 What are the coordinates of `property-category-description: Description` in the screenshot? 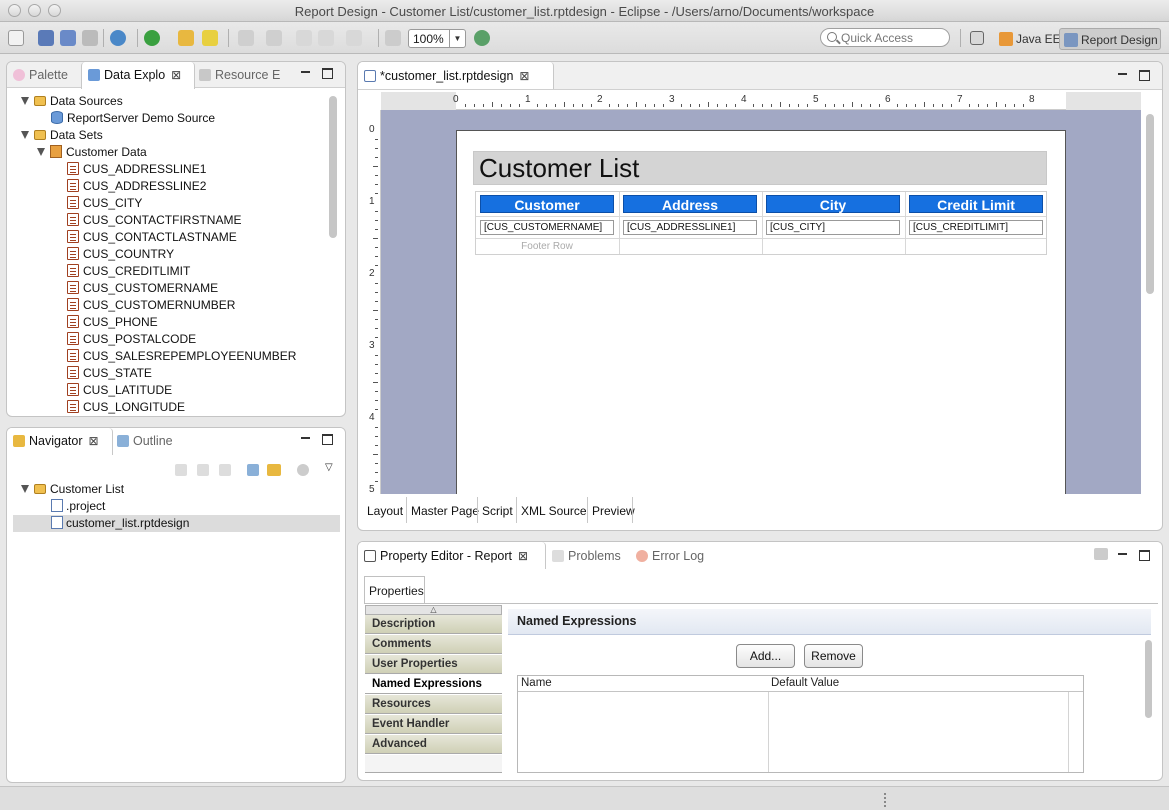 It's located at (433, 624).